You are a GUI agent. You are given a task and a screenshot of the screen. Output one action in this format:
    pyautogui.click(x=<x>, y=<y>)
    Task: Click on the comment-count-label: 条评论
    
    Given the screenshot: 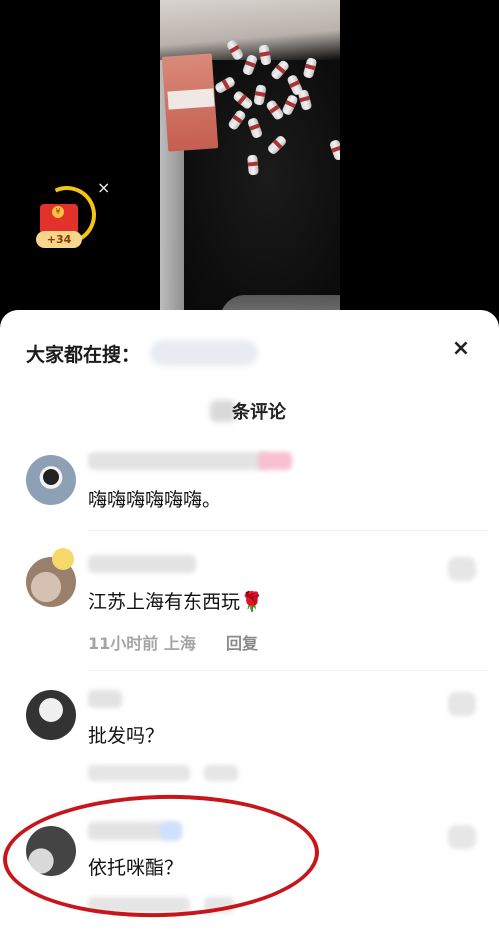 What is the action you would take?
    pyautogui.click(x=259, y=412)
    